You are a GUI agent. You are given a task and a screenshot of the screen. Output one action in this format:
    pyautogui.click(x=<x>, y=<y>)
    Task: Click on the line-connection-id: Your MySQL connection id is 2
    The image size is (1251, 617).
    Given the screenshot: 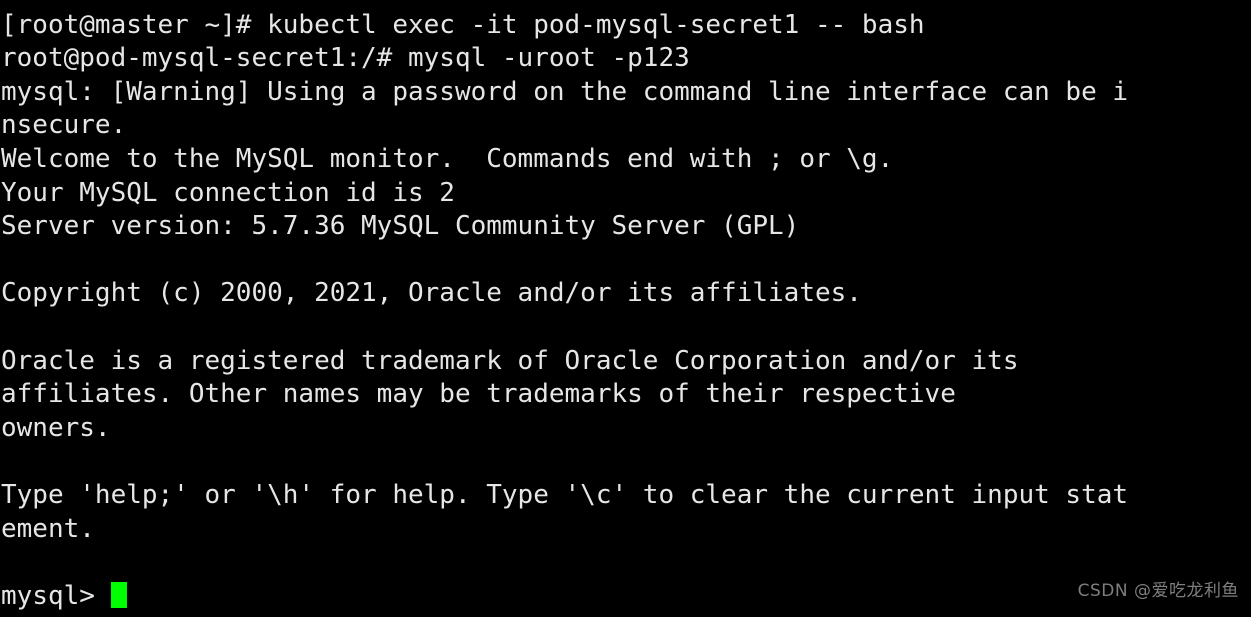 What is the action you would take?
    pyautogui.click(x=228, y=192)
    